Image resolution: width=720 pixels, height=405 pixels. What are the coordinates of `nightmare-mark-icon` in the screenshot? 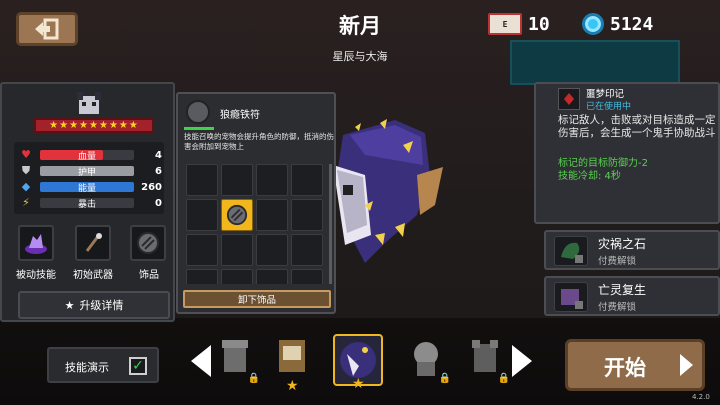 It's located at (569, 99).